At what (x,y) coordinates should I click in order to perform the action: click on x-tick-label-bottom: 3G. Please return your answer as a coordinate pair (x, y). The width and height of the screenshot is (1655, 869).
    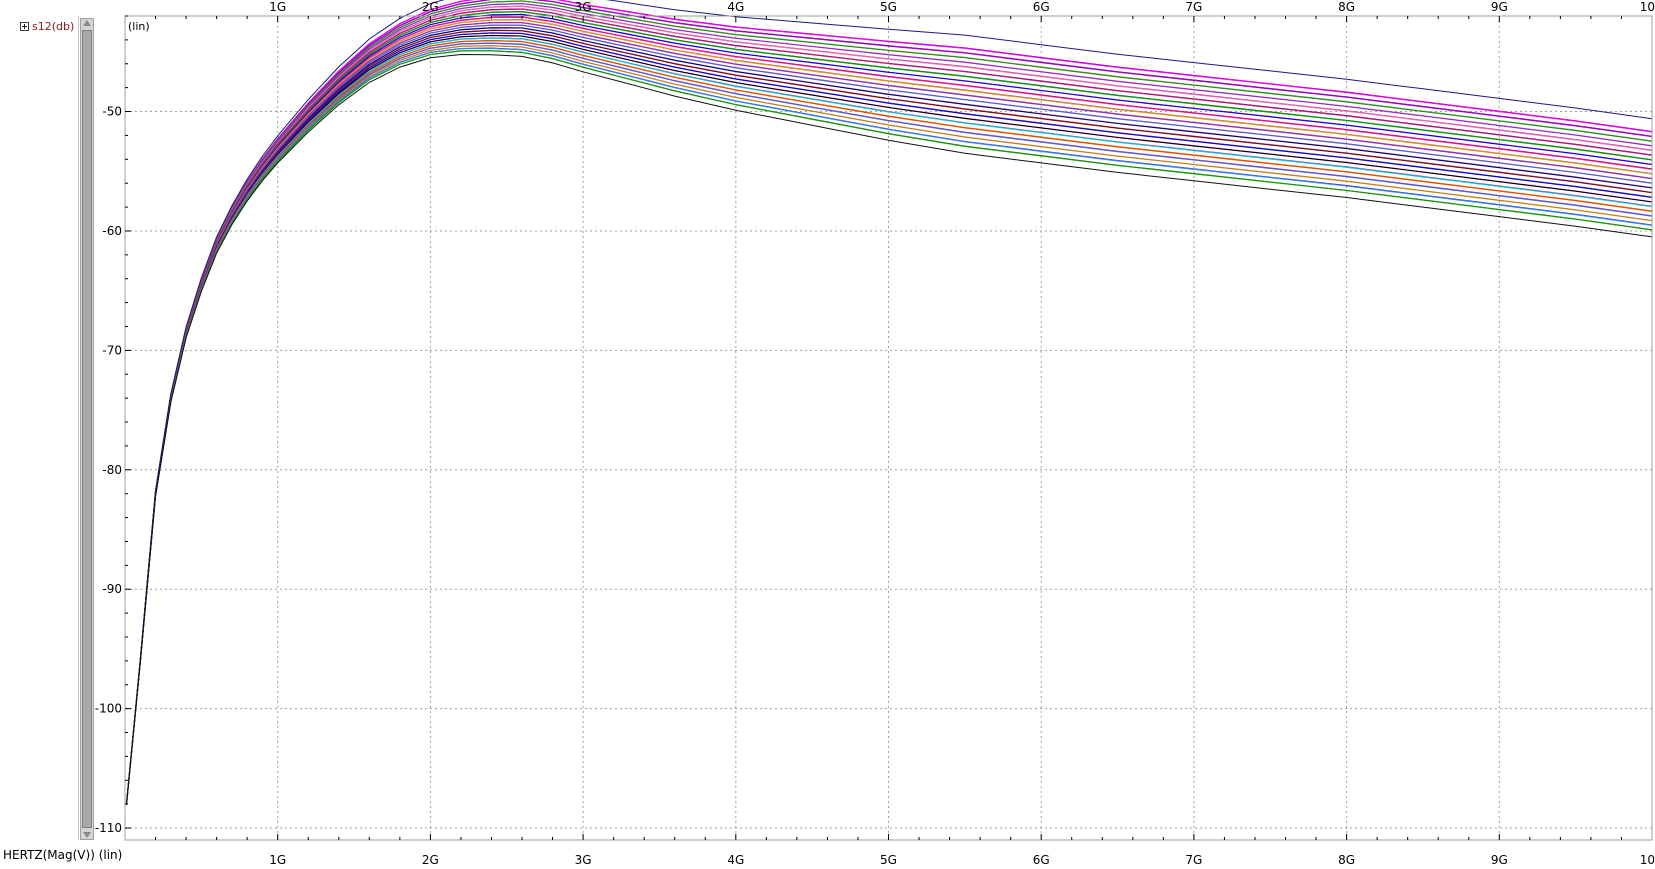
    Looking at the image, I should click on (583, 860).